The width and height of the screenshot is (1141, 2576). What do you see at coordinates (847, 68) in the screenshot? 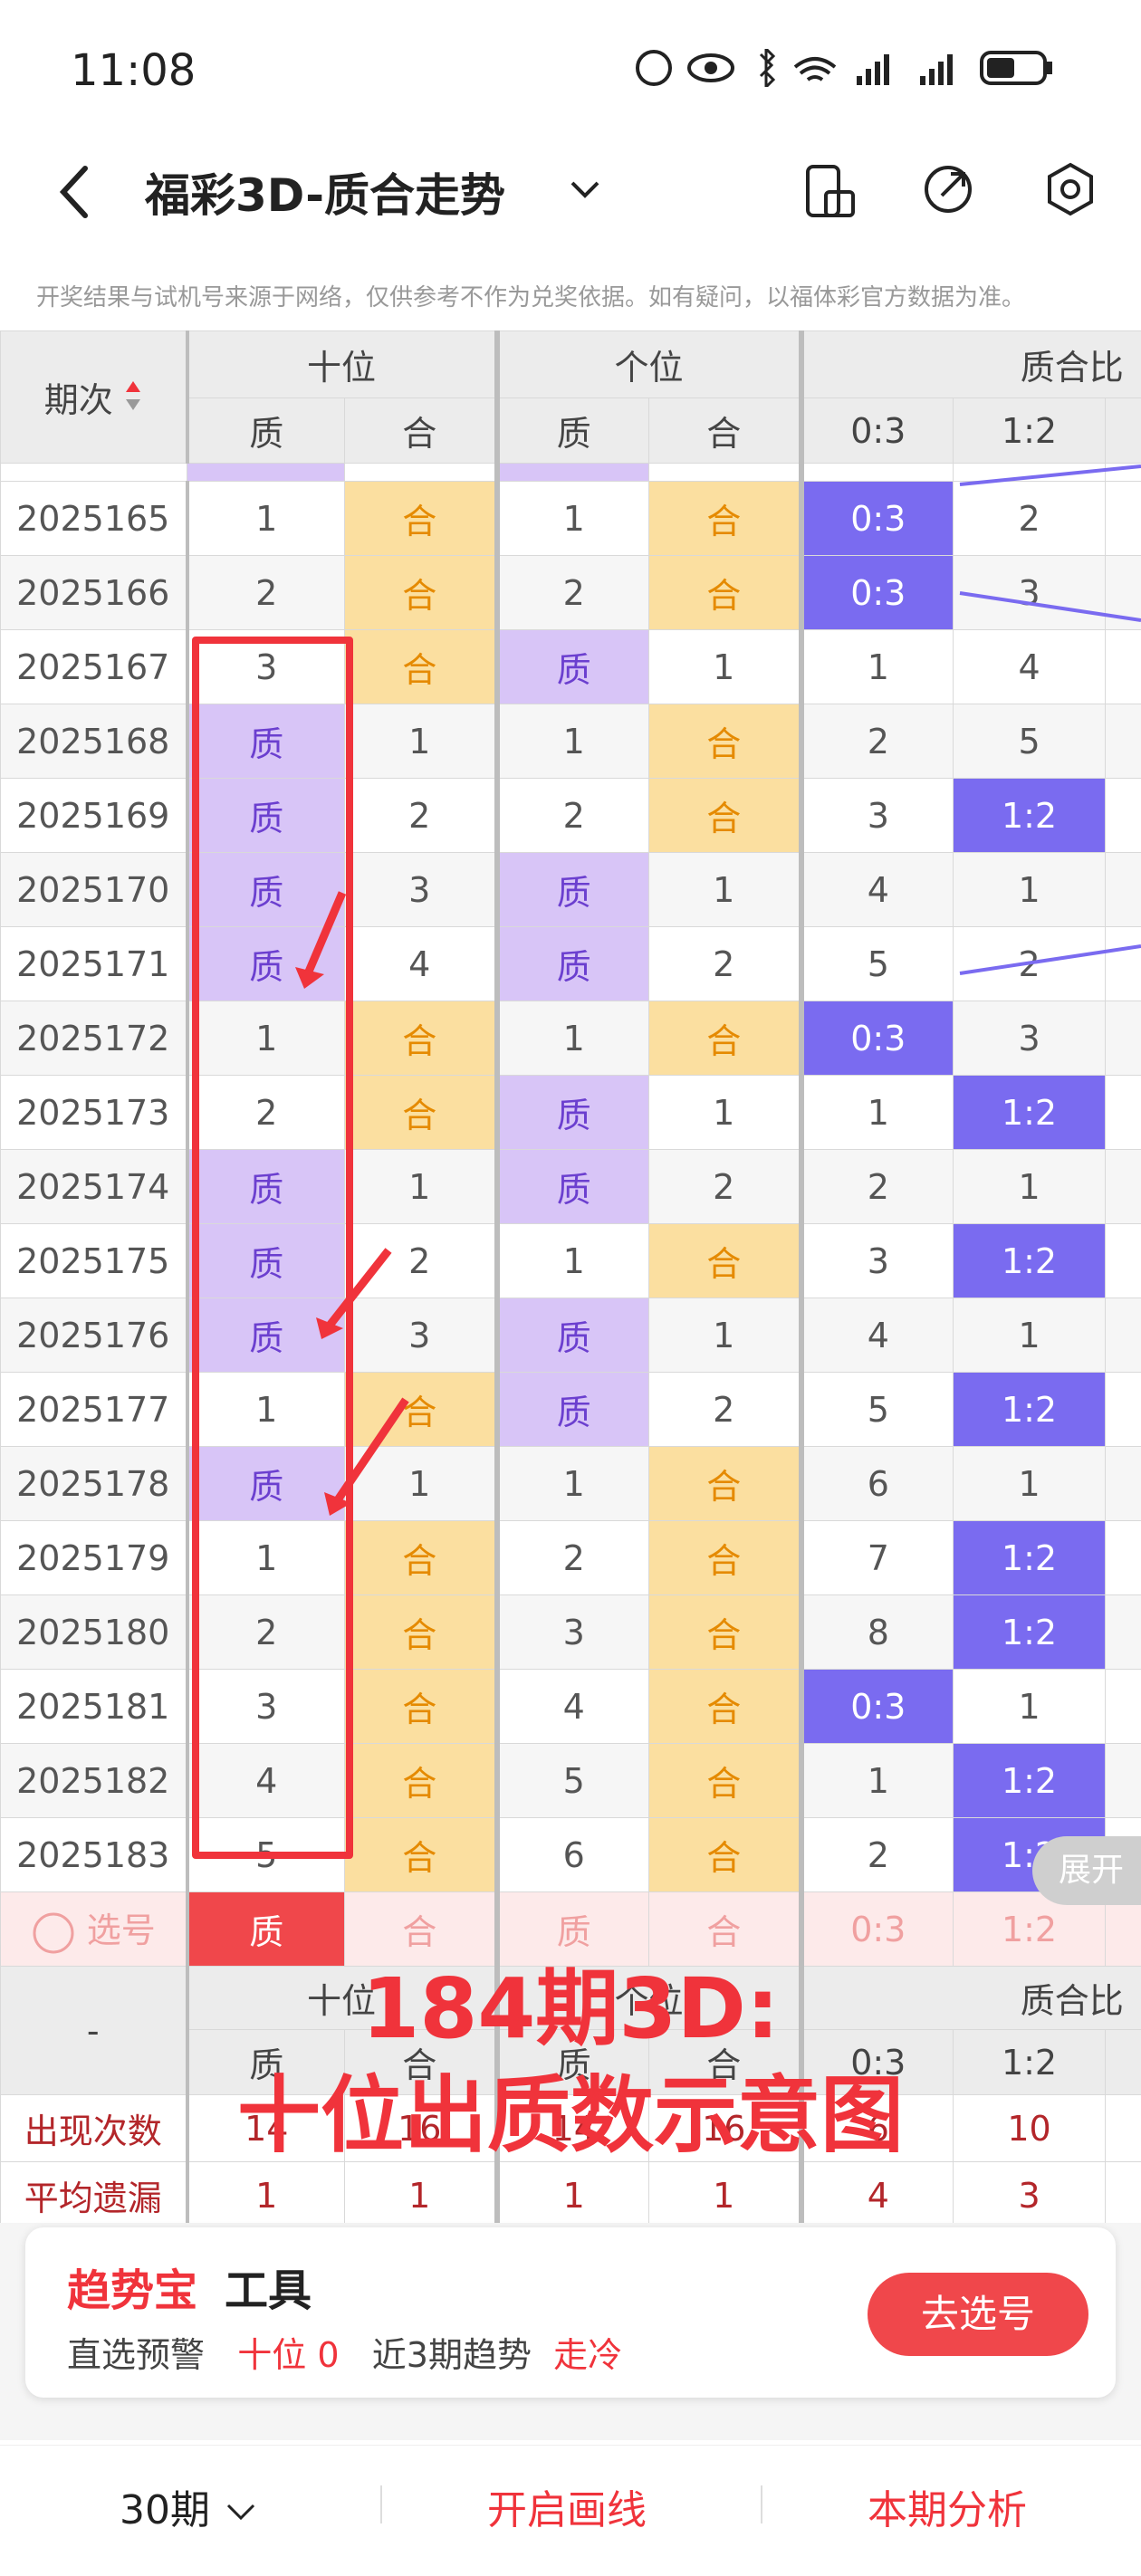
I see `status-icons` at bounding box center [847, 68].